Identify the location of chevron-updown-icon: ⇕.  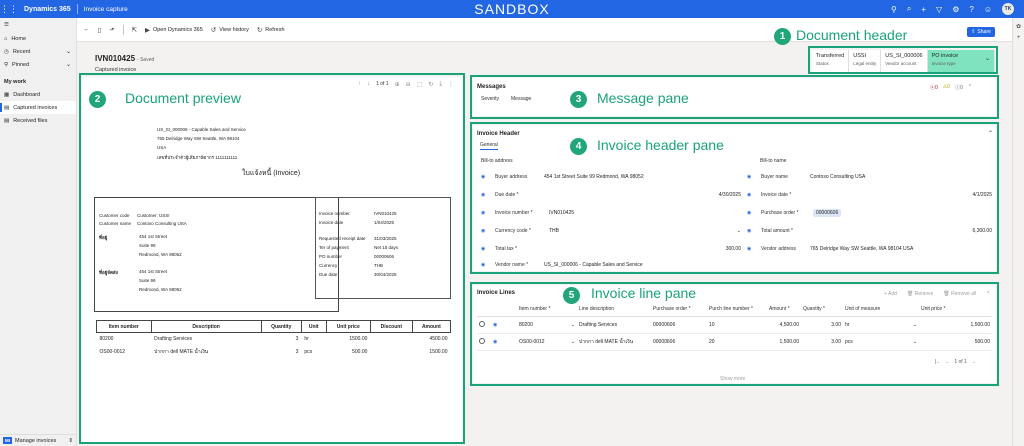
(70, 440).